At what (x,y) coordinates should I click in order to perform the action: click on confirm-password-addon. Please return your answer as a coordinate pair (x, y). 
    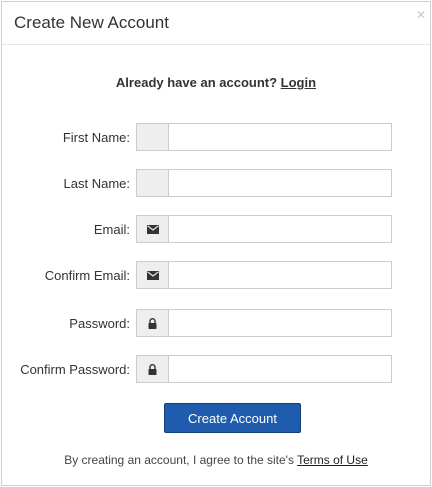
    Looking at the image, I should click on (152, 369).